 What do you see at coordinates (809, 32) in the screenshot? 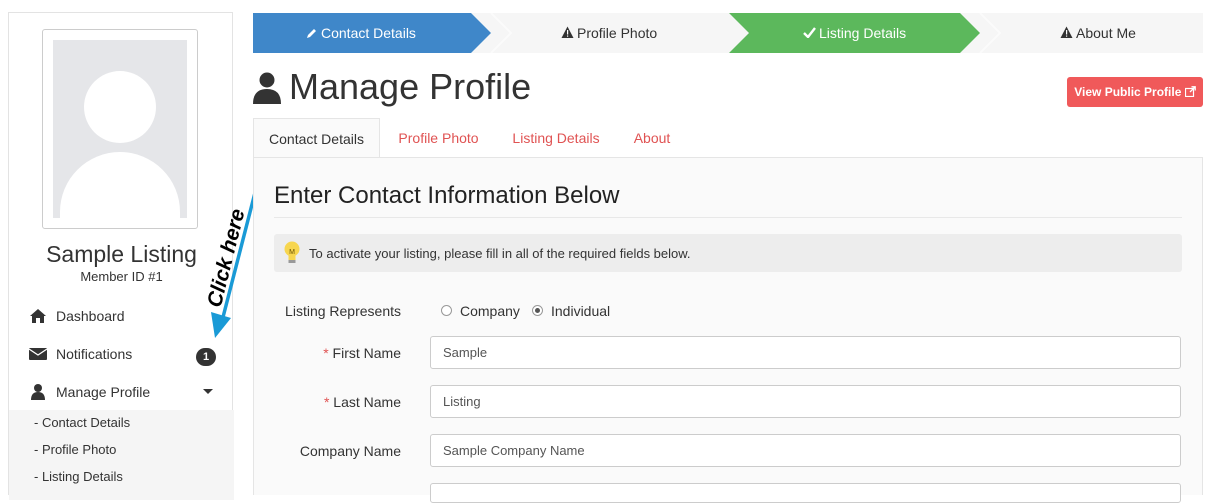
I see `check-icon` at bounding box center [809, 32].